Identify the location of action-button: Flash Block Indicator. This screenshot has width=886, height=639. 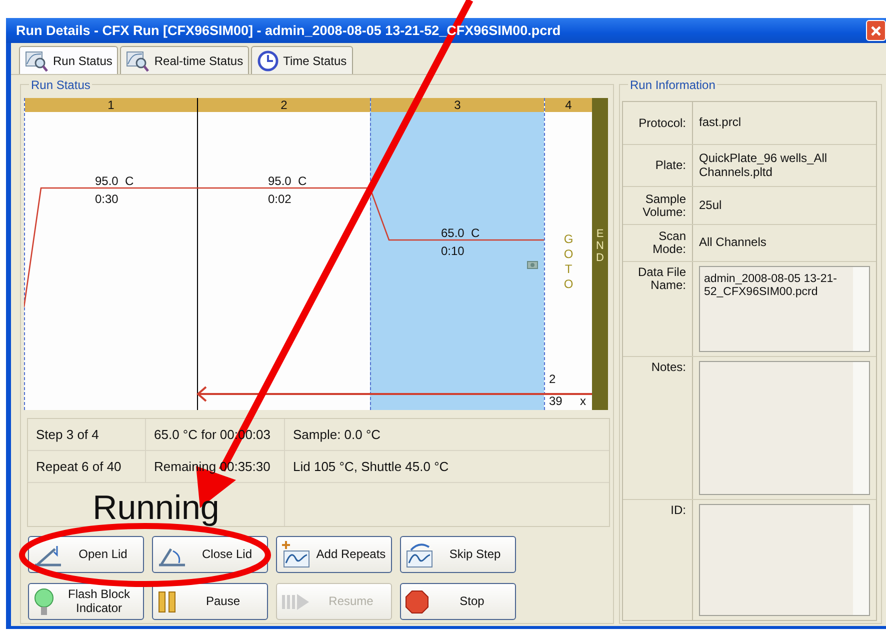
(86, 601).